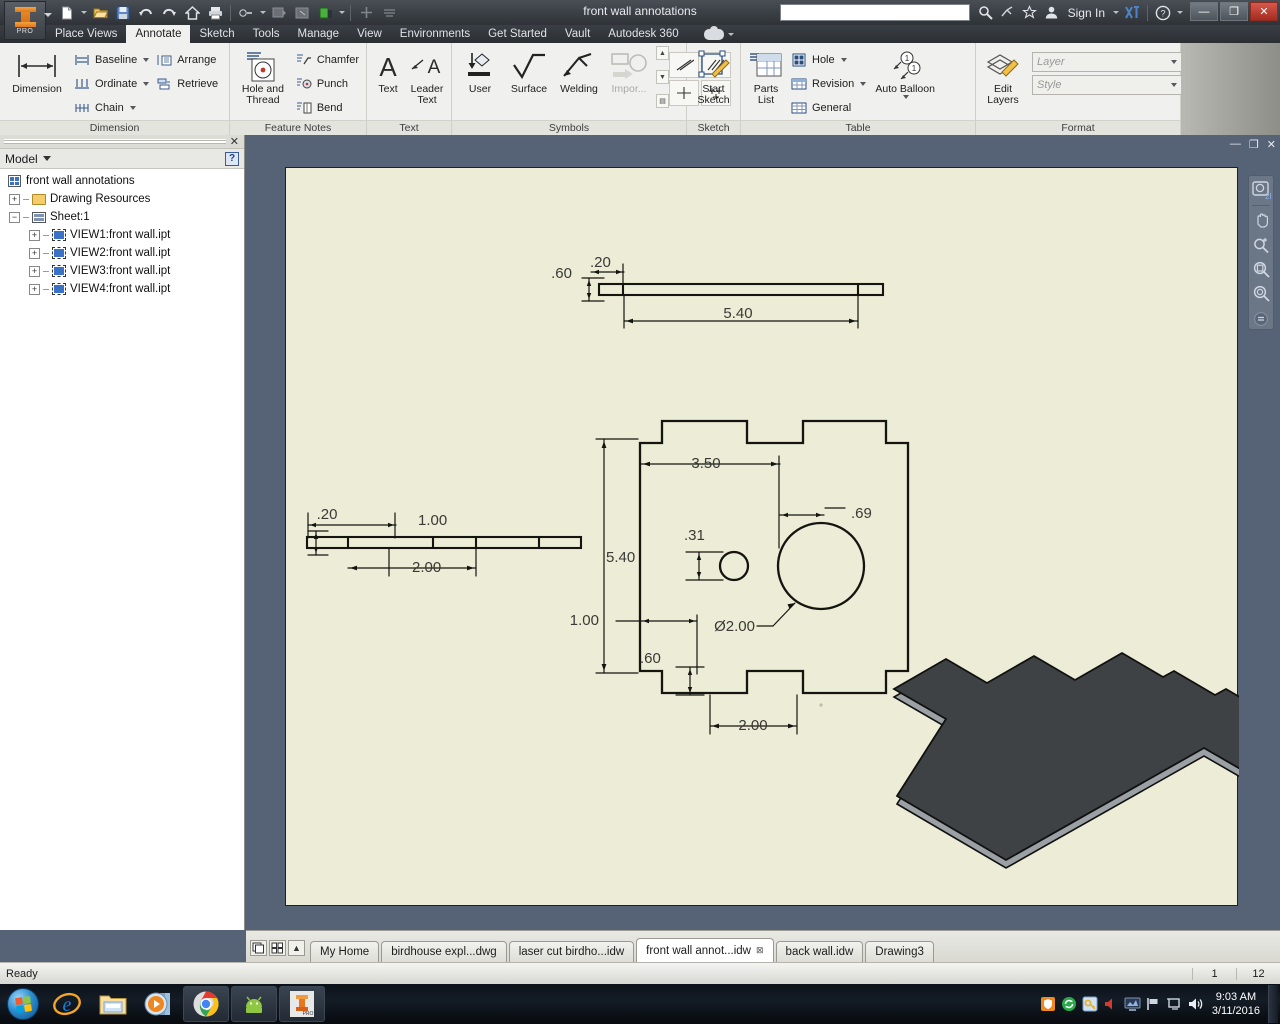  I want to click on inventor-pro-icon: PRO, so click(302, 1004).